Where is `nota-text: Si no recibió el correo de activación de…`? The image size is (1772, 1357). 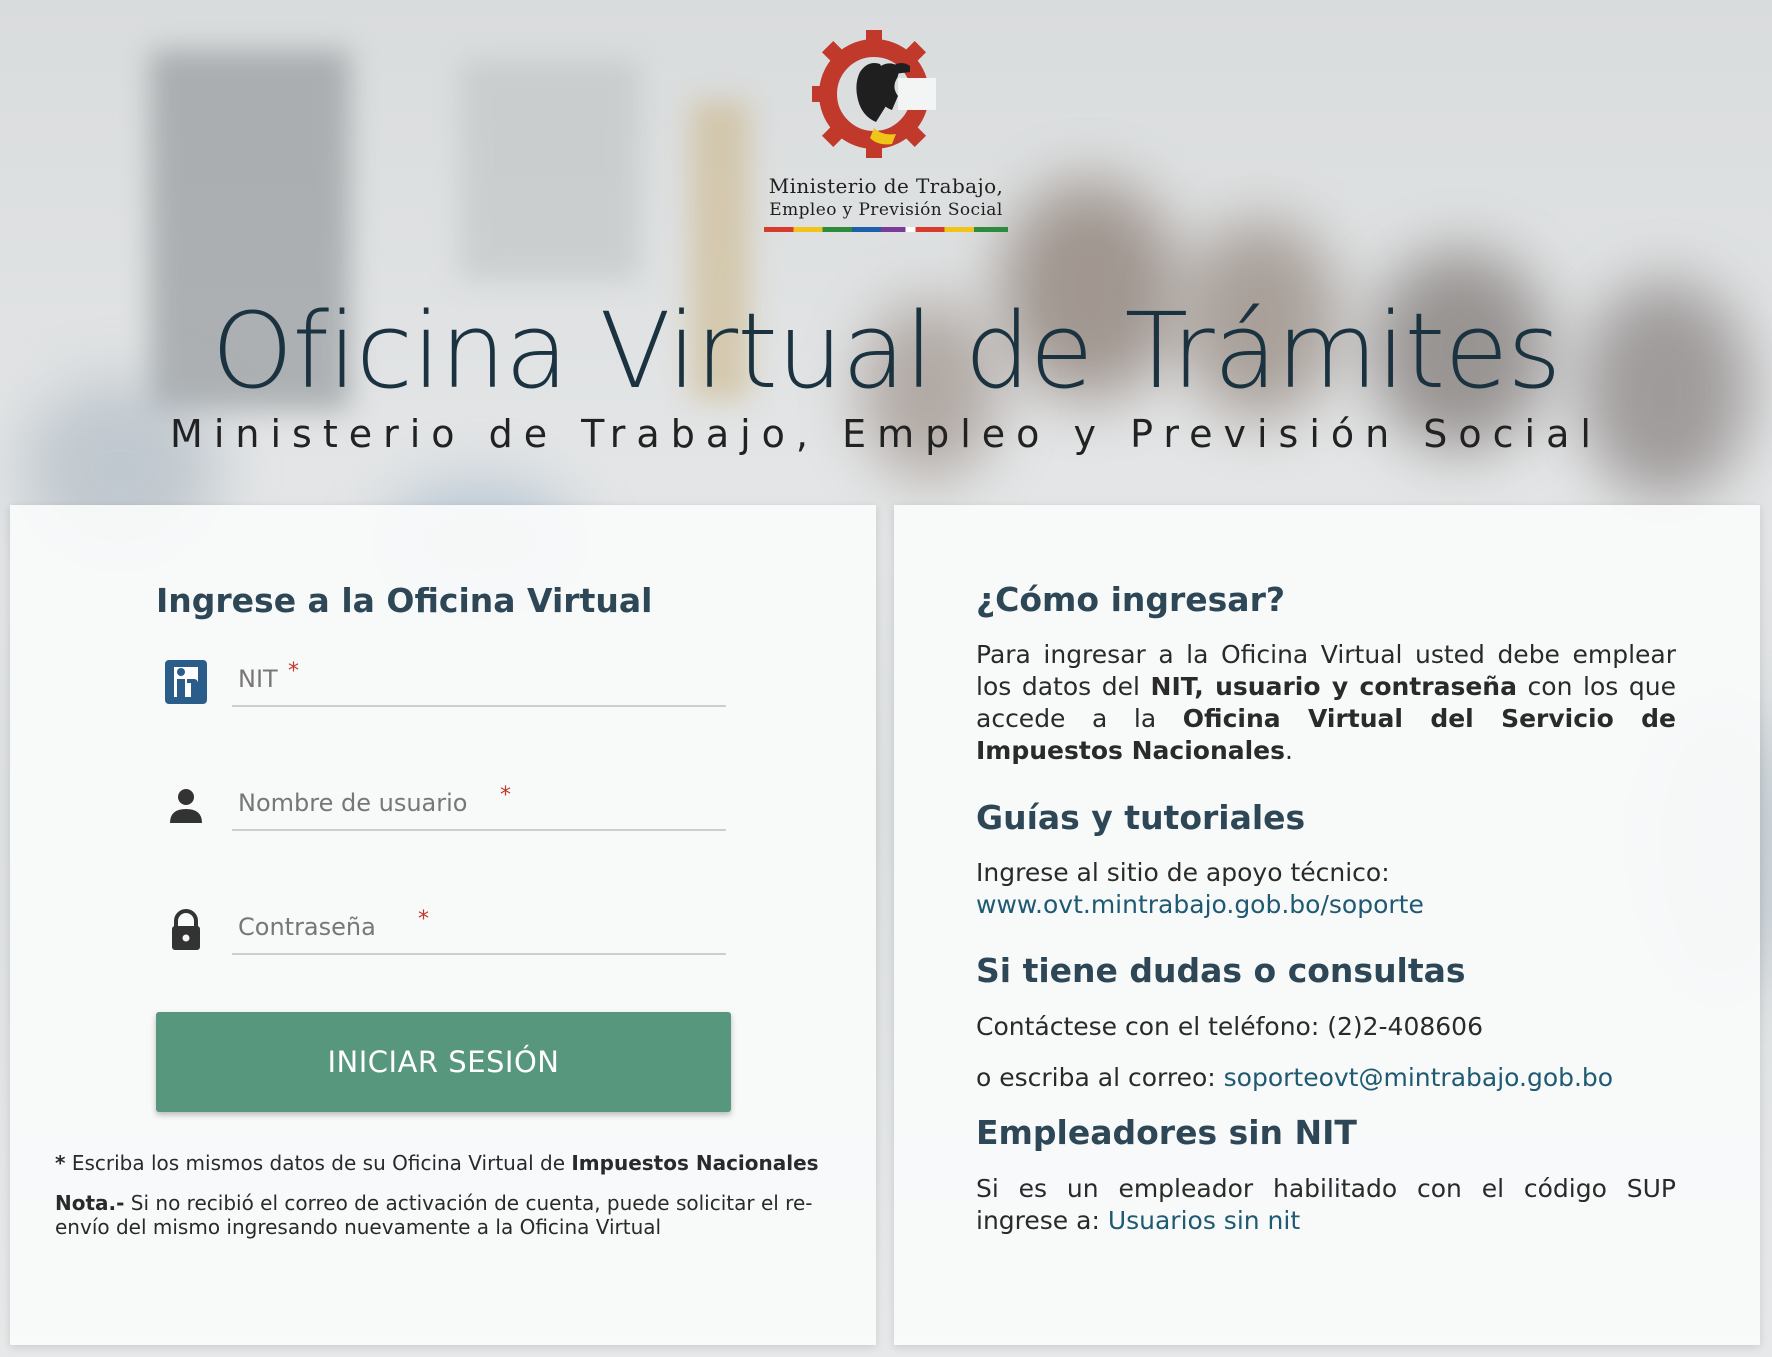 nota-text: Si no recibió el correo de activación de… is located at coordinates (434, 1215).